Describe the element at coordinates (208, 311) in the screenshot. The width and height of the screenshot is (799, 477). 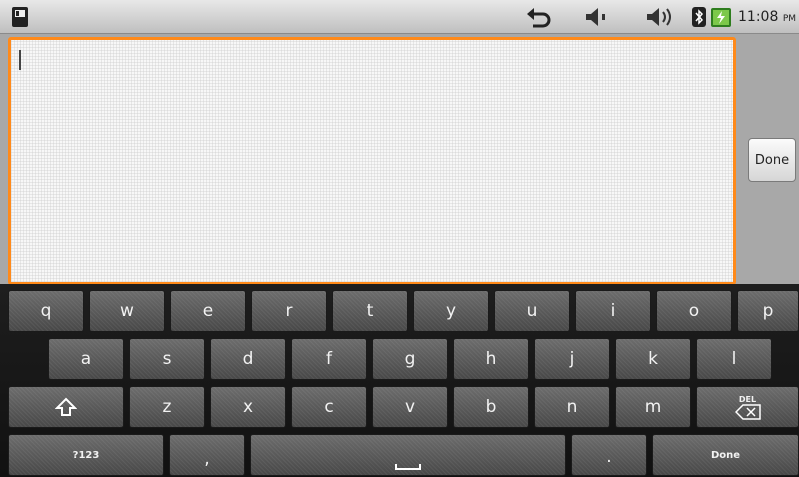
I see `key-e: e` at that location.